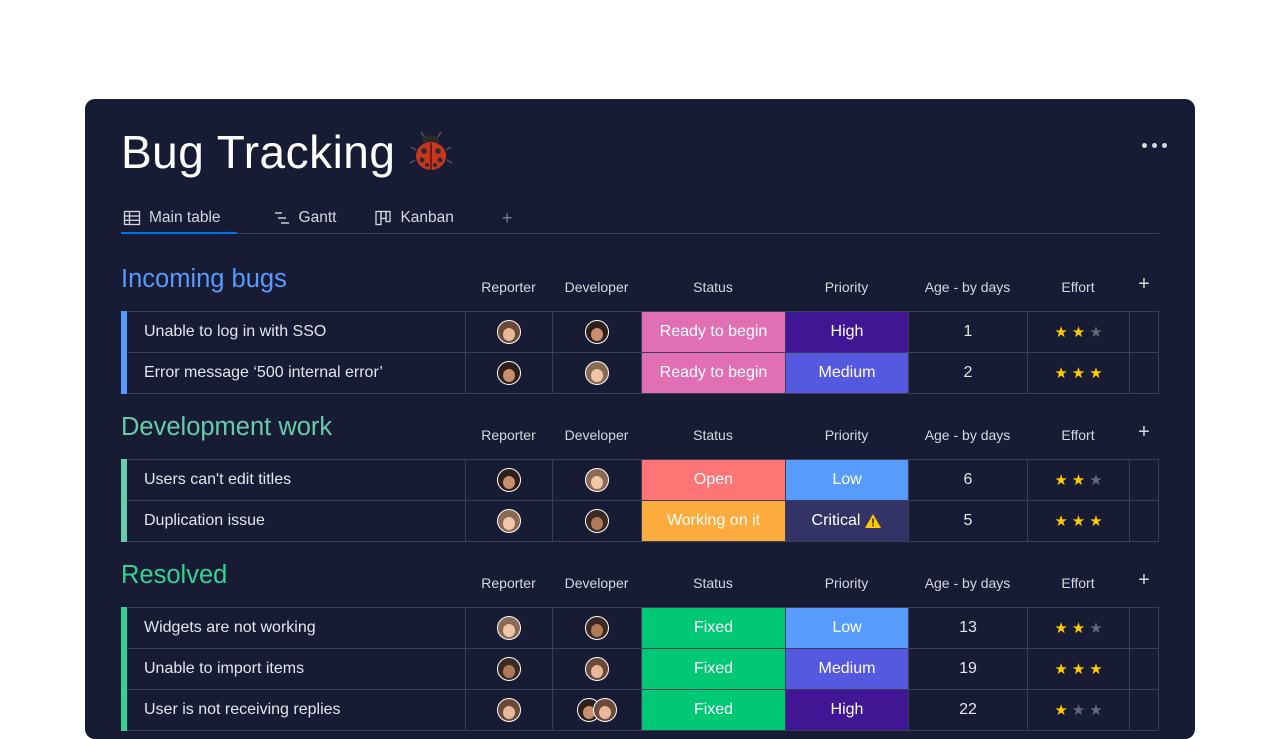 The height and width of the screenshot is (739, 1280). Describe the element at coordinates (305, 218) in the screenshot. I see `tab-gantt: Gantt` at that location.